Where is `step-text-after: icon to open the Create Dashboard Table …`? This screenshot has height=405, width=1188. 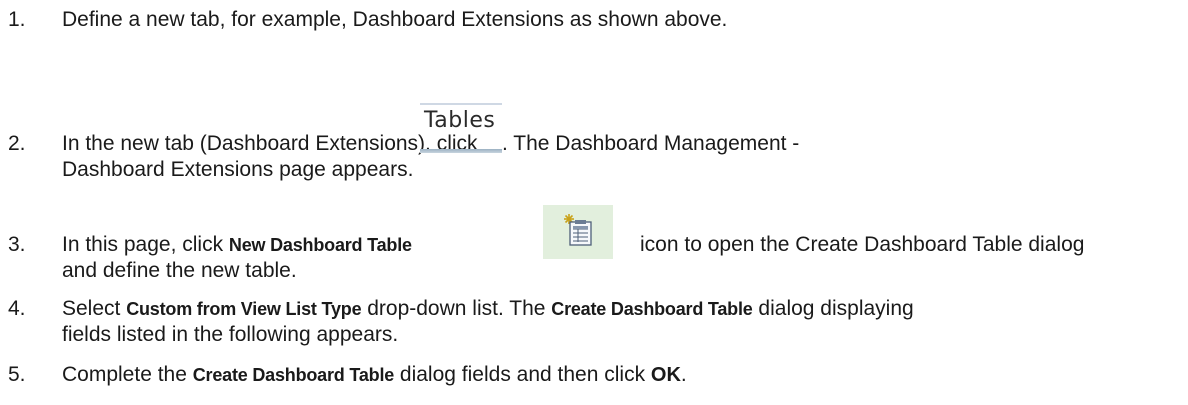
step-text-after: icon to open the Create Dashboard Table … is located at coordinates (862, 244).